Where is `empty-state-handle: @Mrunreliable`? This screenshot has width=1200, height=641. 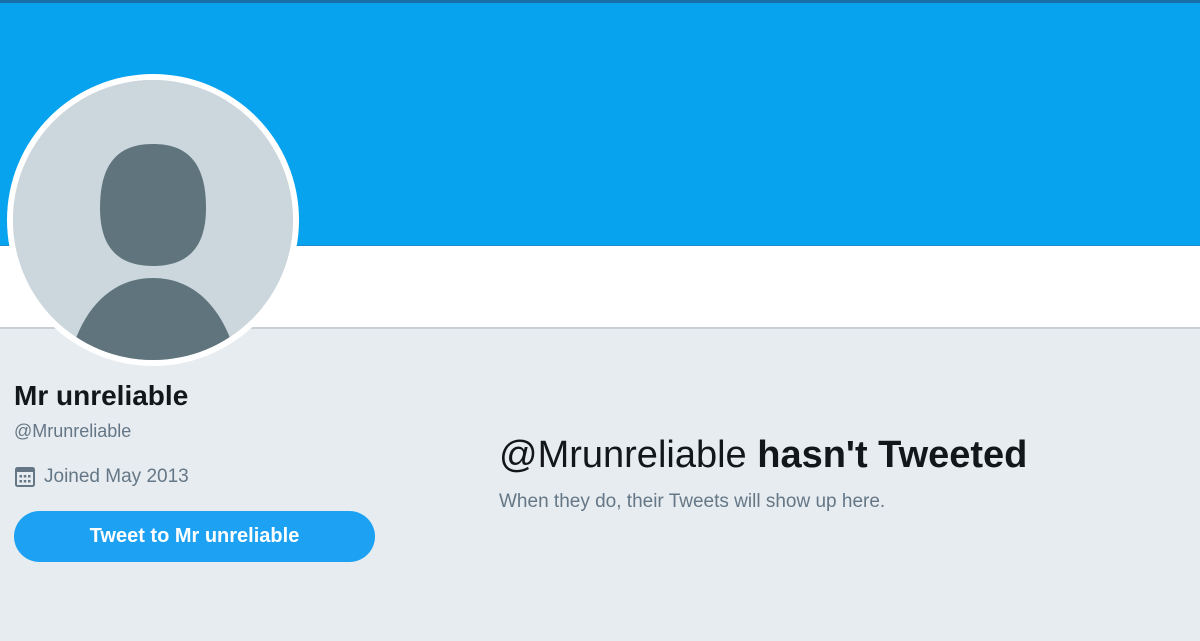 empty-state-handle: @Mrunreliable is located at coordinates (623, 455).